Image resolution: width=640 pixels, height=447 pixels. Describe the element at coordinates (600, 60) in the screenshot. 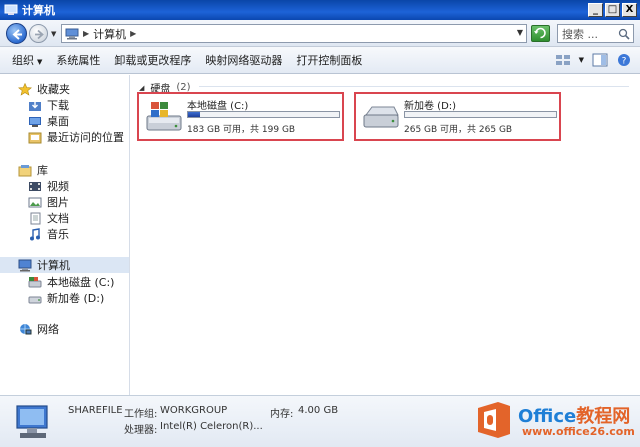

I see `preview-pane-icon` at that location.